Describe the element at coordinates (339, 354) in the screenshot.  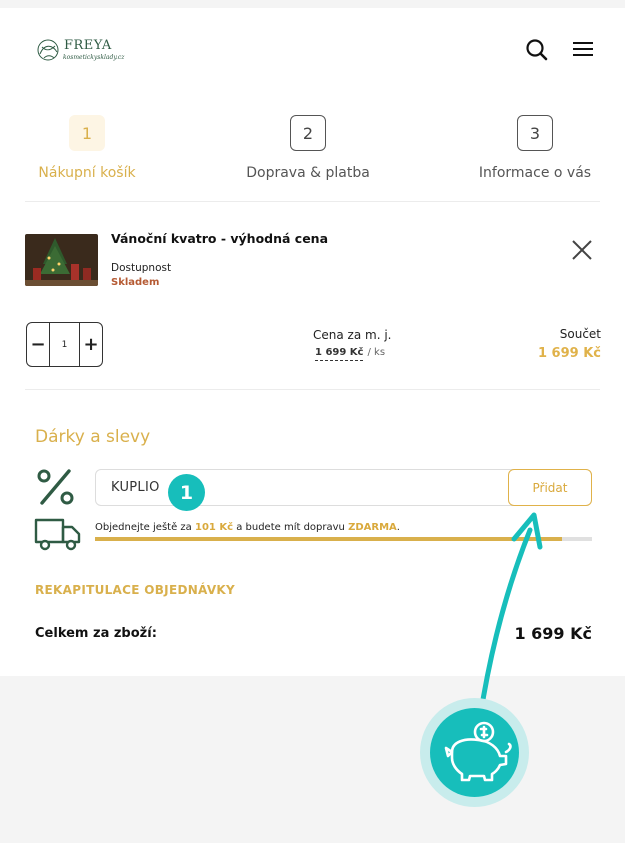
I see `unit-price-value: 1 699 Kč` at that location.